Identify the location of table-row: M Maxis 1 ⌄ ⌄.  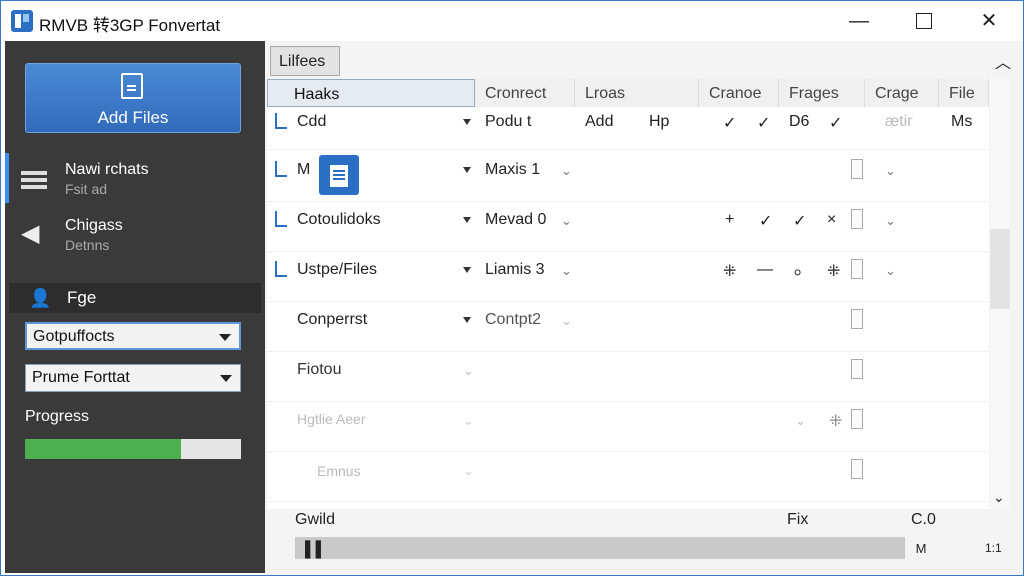
(628, 176).